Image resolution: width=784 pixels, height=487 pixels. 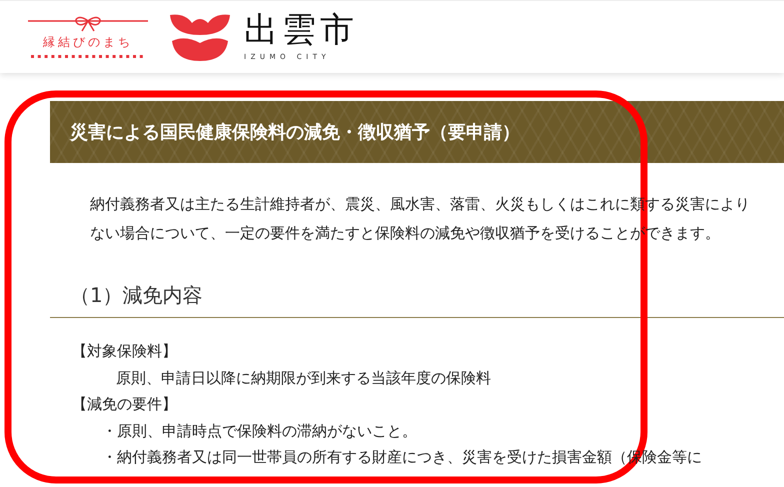 I want to click on item-label: 【減免の要件】, so click(x=125, y=404).